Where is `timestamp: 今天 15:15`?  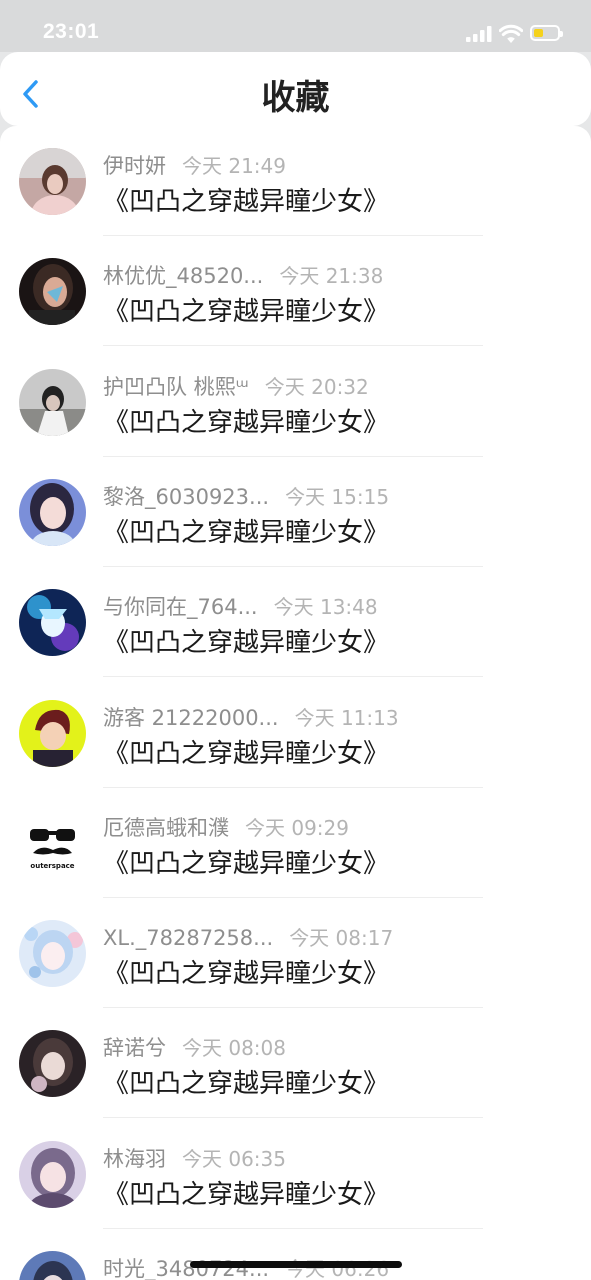 timestamp: 今天 15:15 is located at coordinates (337, 496).